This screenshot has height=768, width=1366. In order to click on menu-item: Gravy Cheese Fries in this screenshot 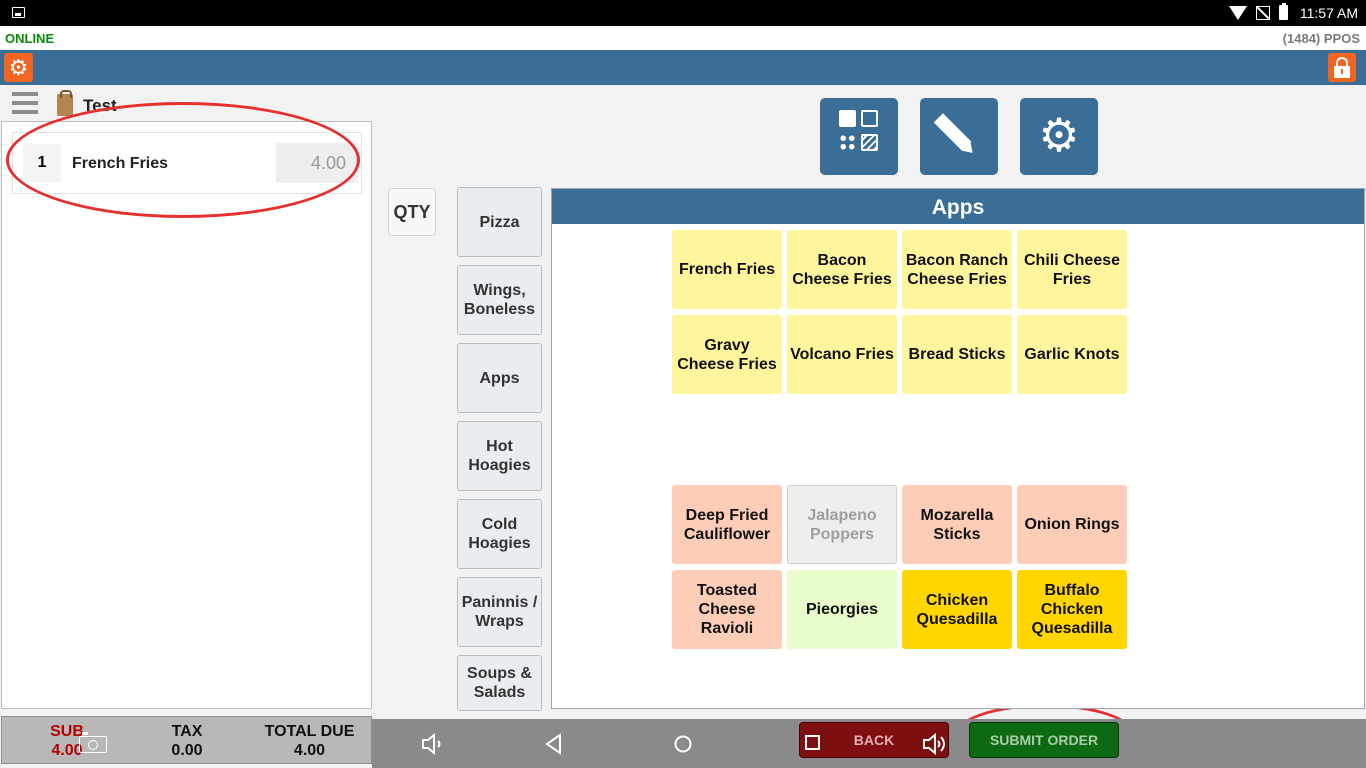, I will do `click(727, 354)`.